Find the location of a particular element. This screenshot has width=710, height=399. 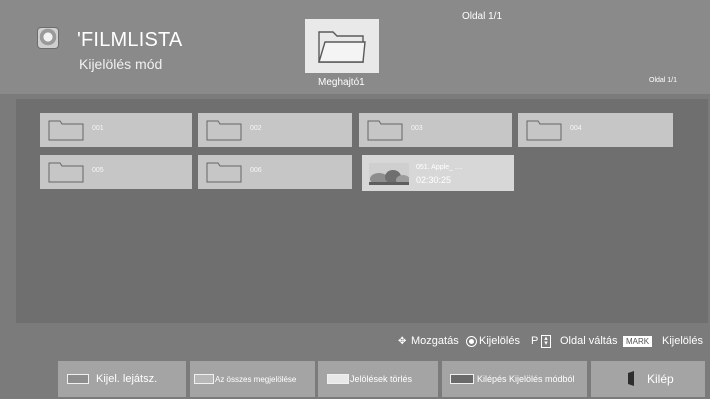

folder-label: 003 is located at coordinates (417, 128).